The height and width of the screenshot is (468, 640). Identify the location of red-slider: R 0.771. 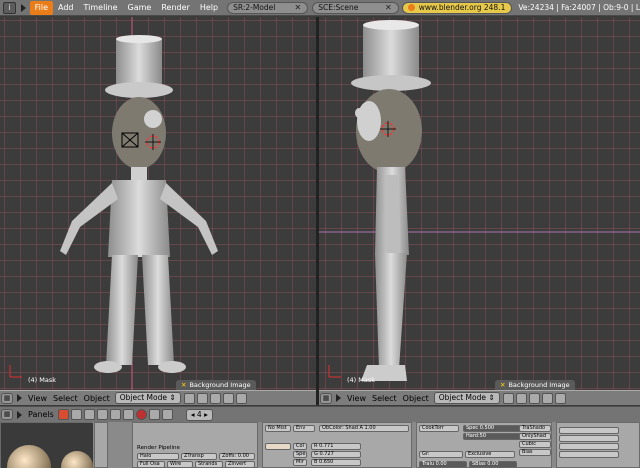
(336, 446).